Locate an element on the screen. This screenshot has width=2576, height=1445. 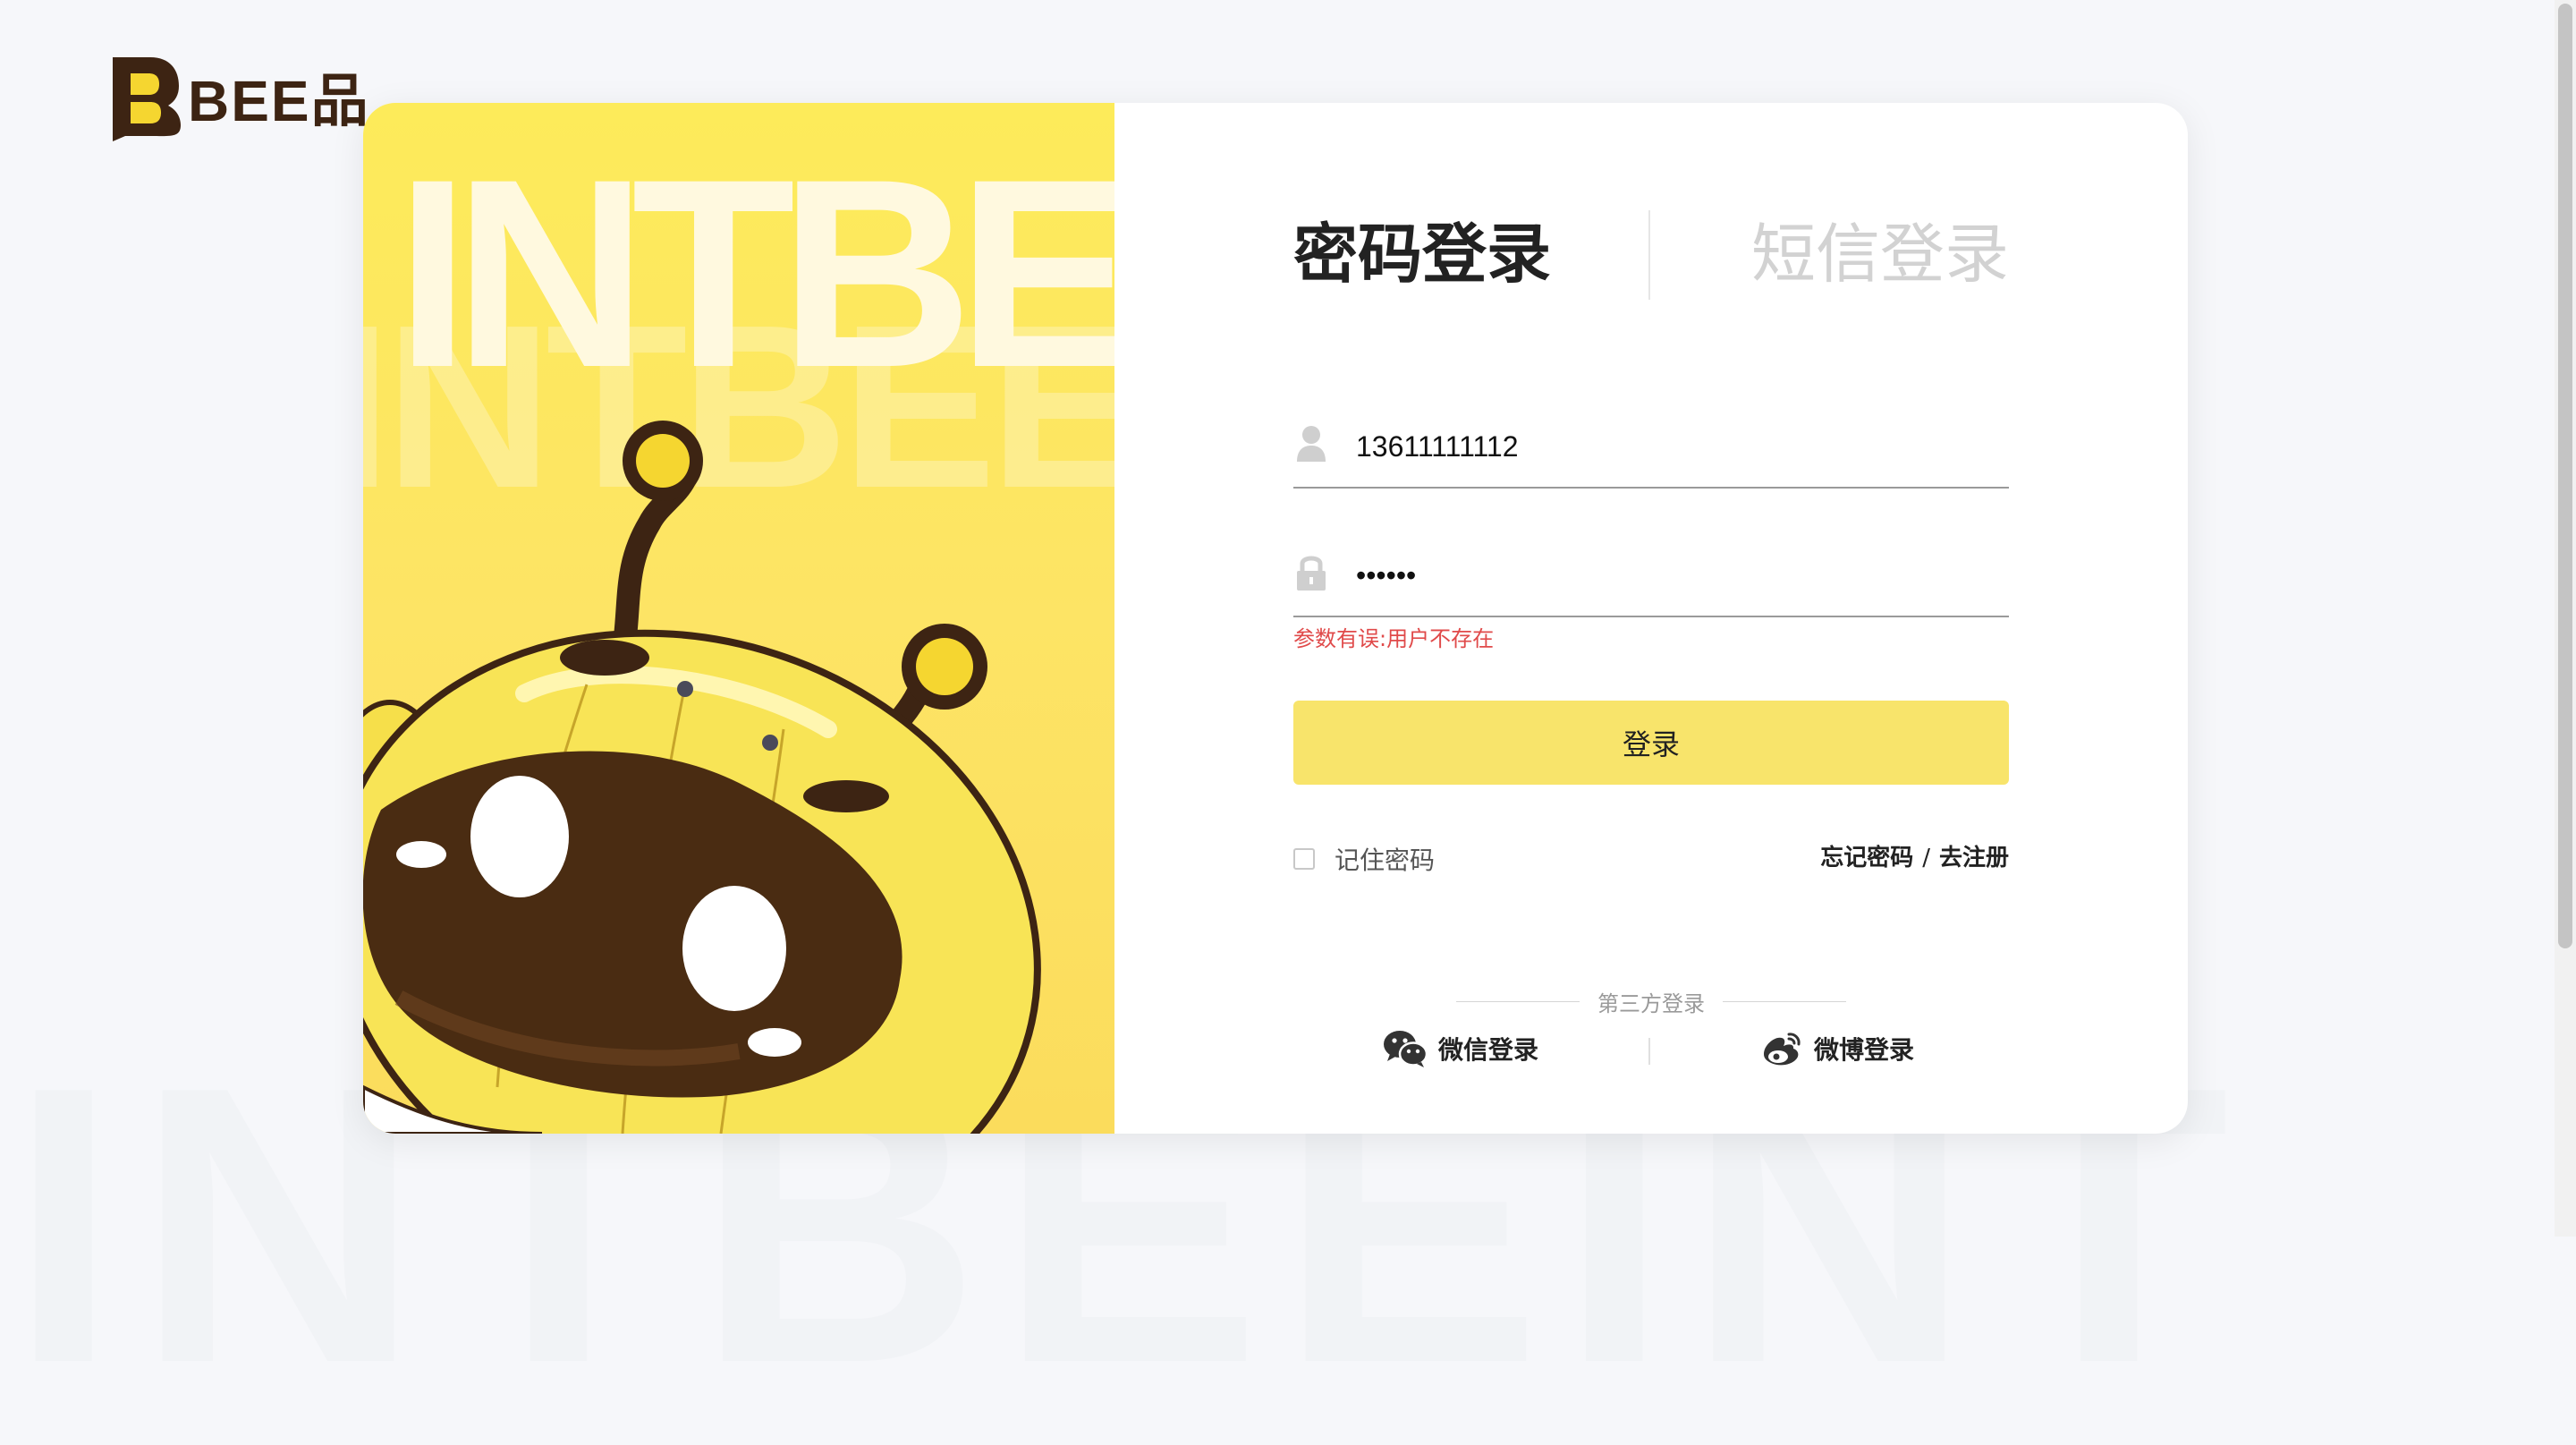
weibo-login-label: 微博登录 is located at coordinates (1864, 1050).